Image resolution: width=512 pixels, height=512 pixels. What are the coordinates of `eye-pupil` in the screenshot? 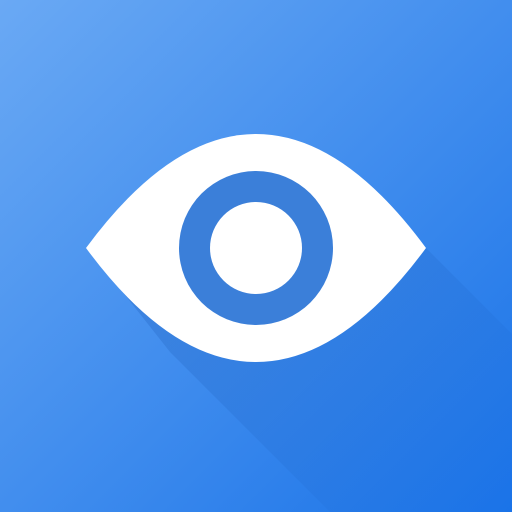 It's located at (256, 248).